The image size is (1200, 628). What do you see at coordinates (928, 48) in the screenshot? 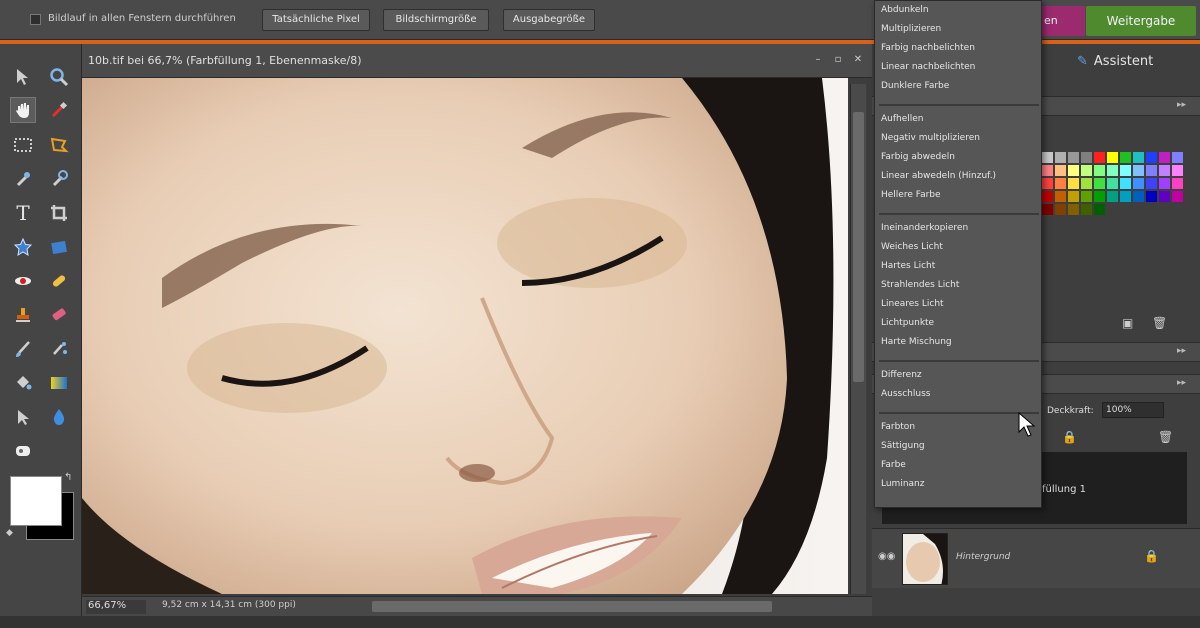
I see `blend-mode-item: Farbig nachbelichten` at bounding box center [928, 48].